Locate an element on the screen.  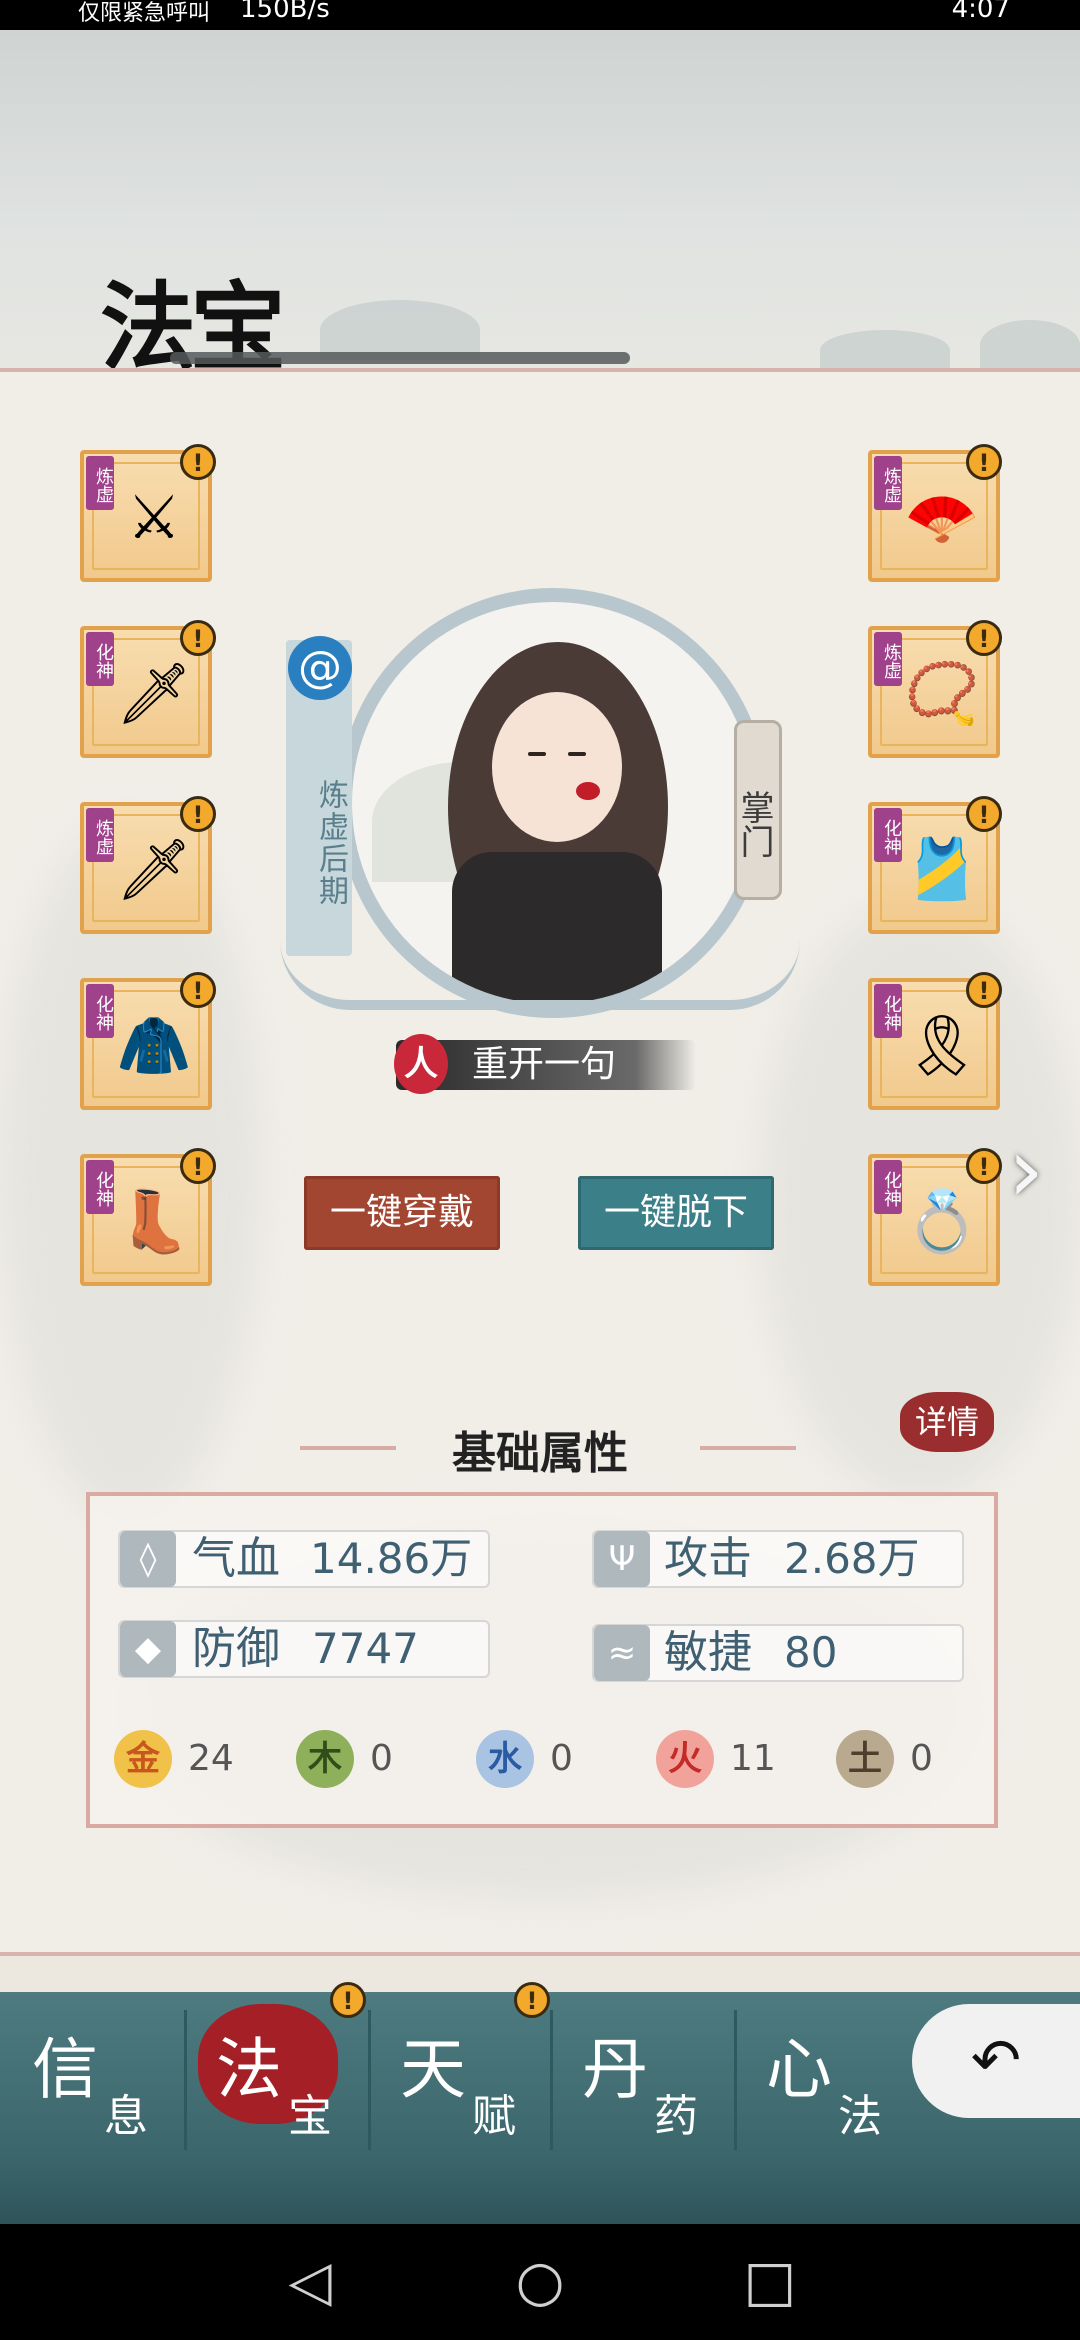
metal-element-value: 24 is located at coordinates (211, 1758).